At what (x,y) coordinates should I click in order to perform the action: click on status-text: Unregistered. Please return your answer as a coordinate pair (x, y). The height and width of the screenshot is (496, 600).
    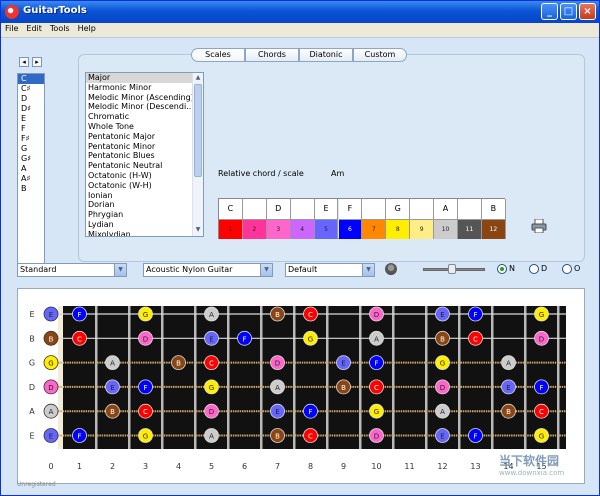
    Looking at the image, I should click on (36, 484).